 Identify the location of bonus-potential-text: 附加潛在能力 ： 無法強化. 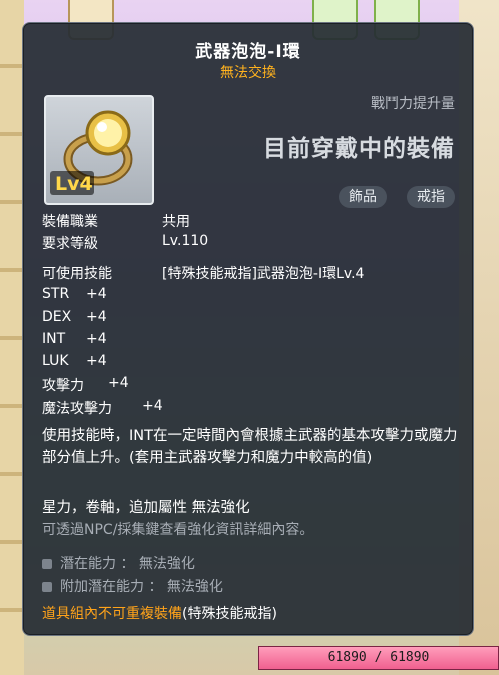
(141, 587).